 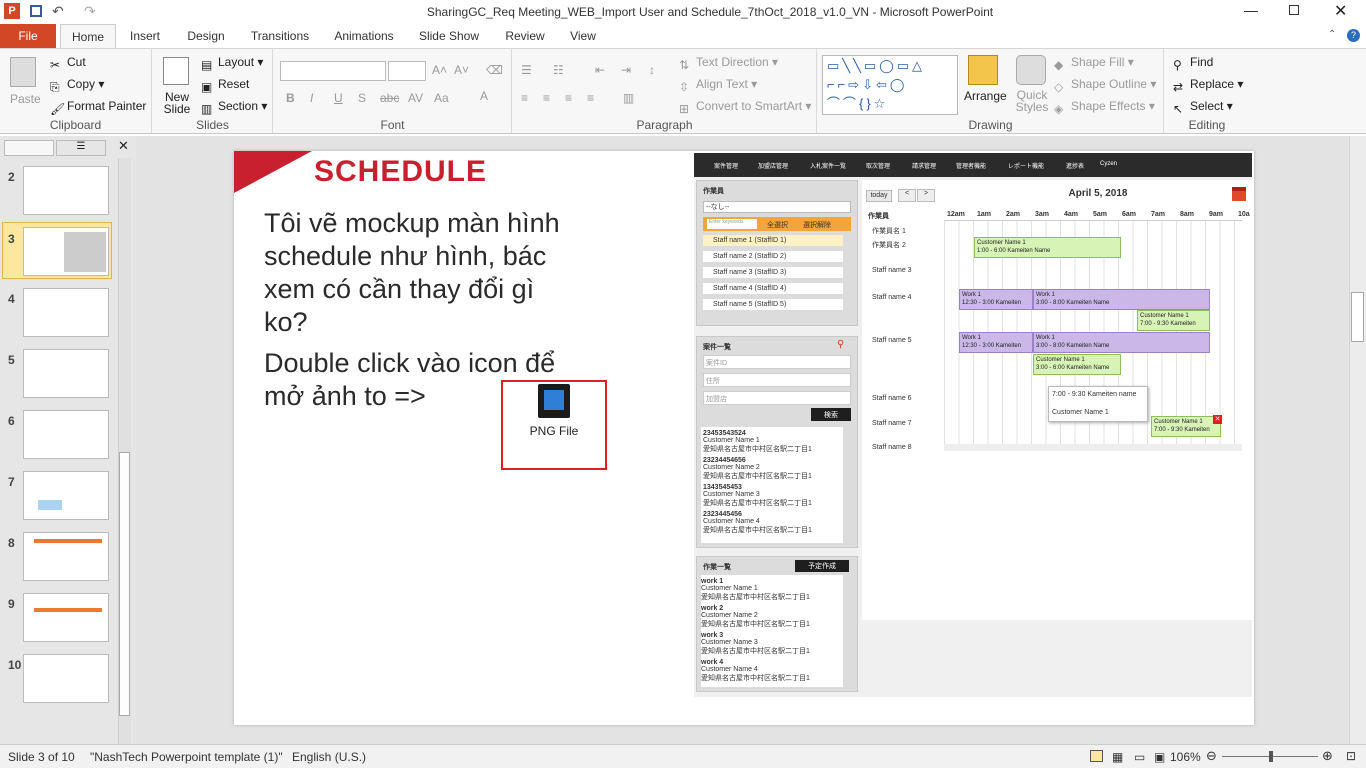 What do you see at coordinates (526, 70) in the screenshot?
I see `bullets-icon: ☰` at bounding box center [526, 70].